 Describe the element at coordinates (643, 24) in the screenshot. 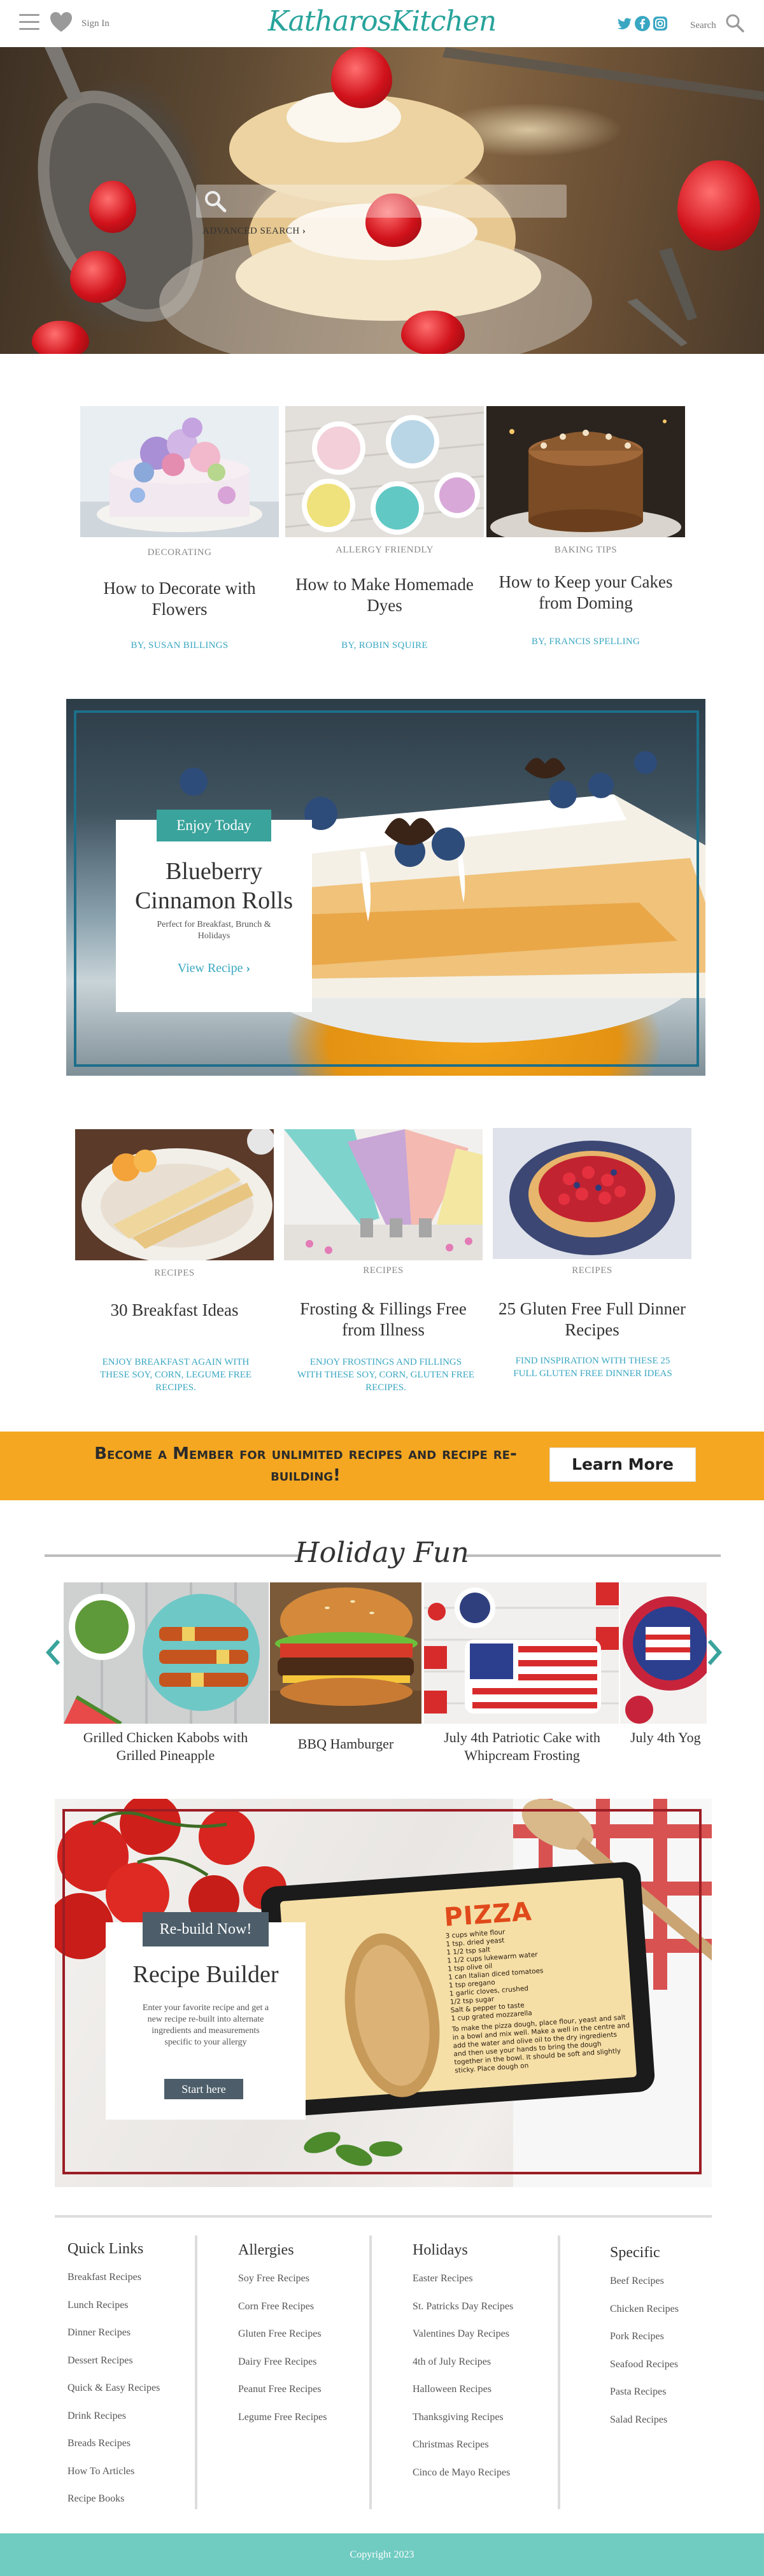

I see `facebook-icon` at that location.